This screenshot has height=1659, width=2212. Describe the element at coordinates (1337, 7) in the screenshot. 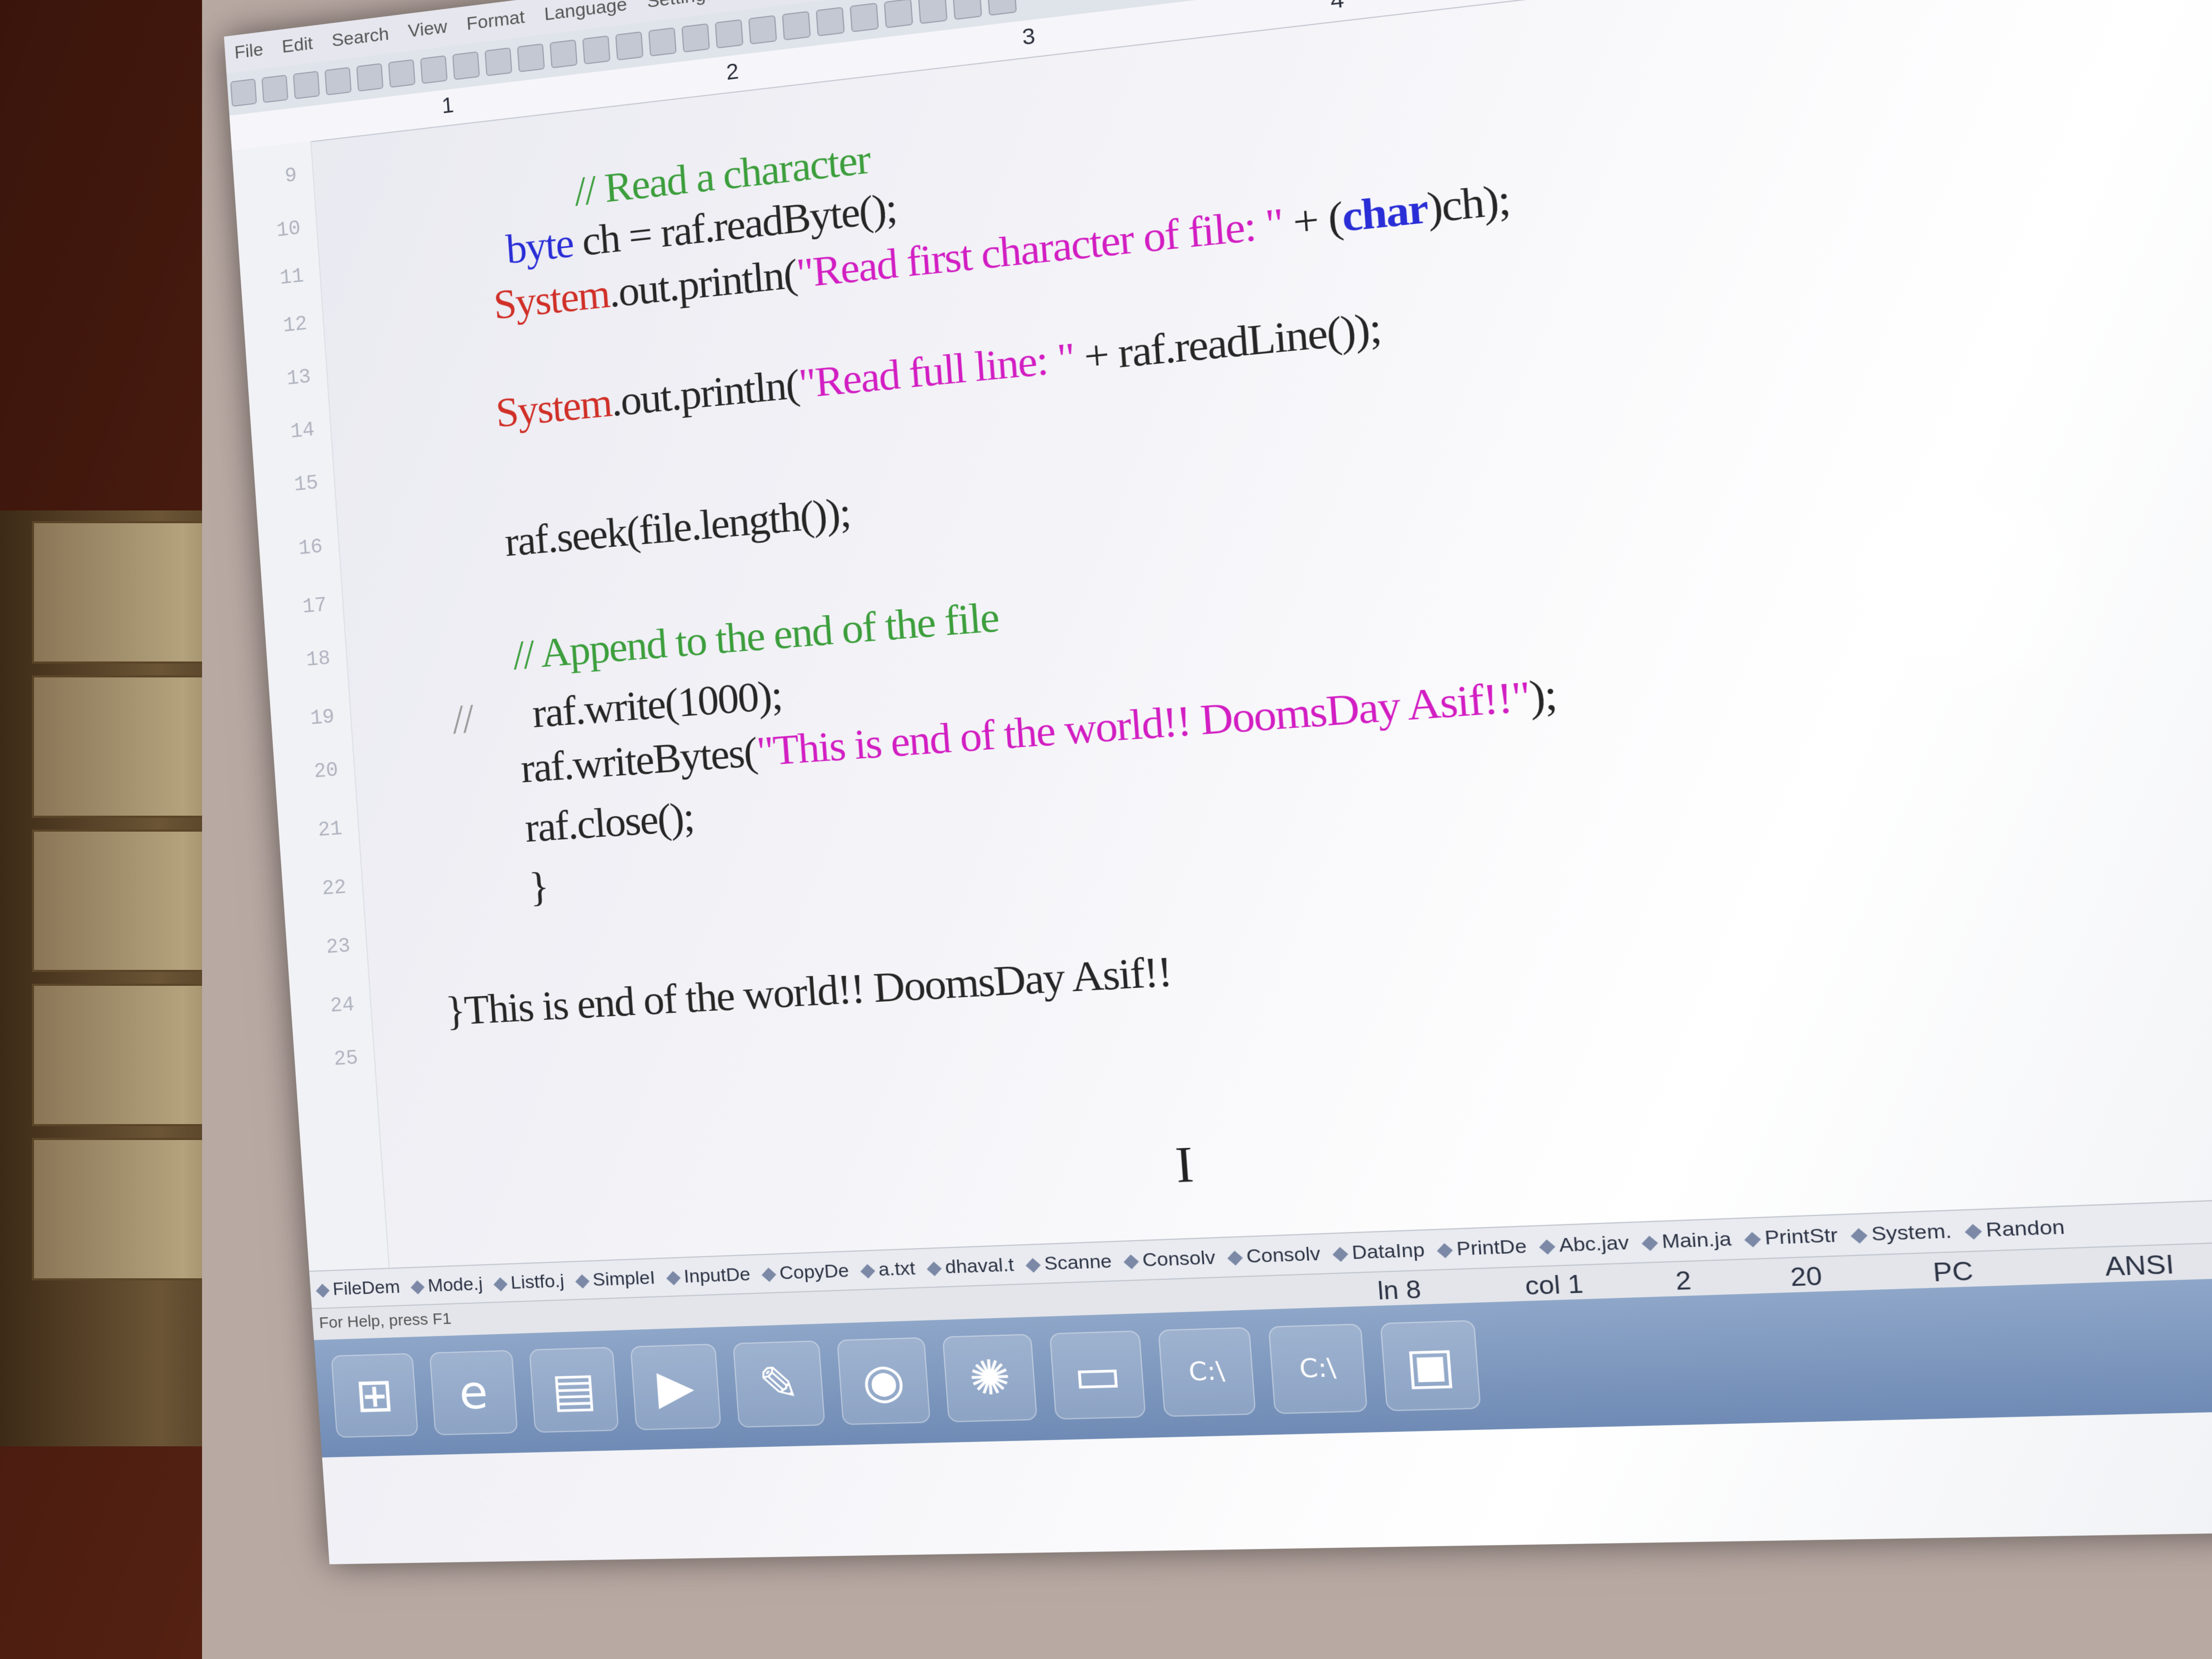

I see `ruler-tick-label: 4` at that location.